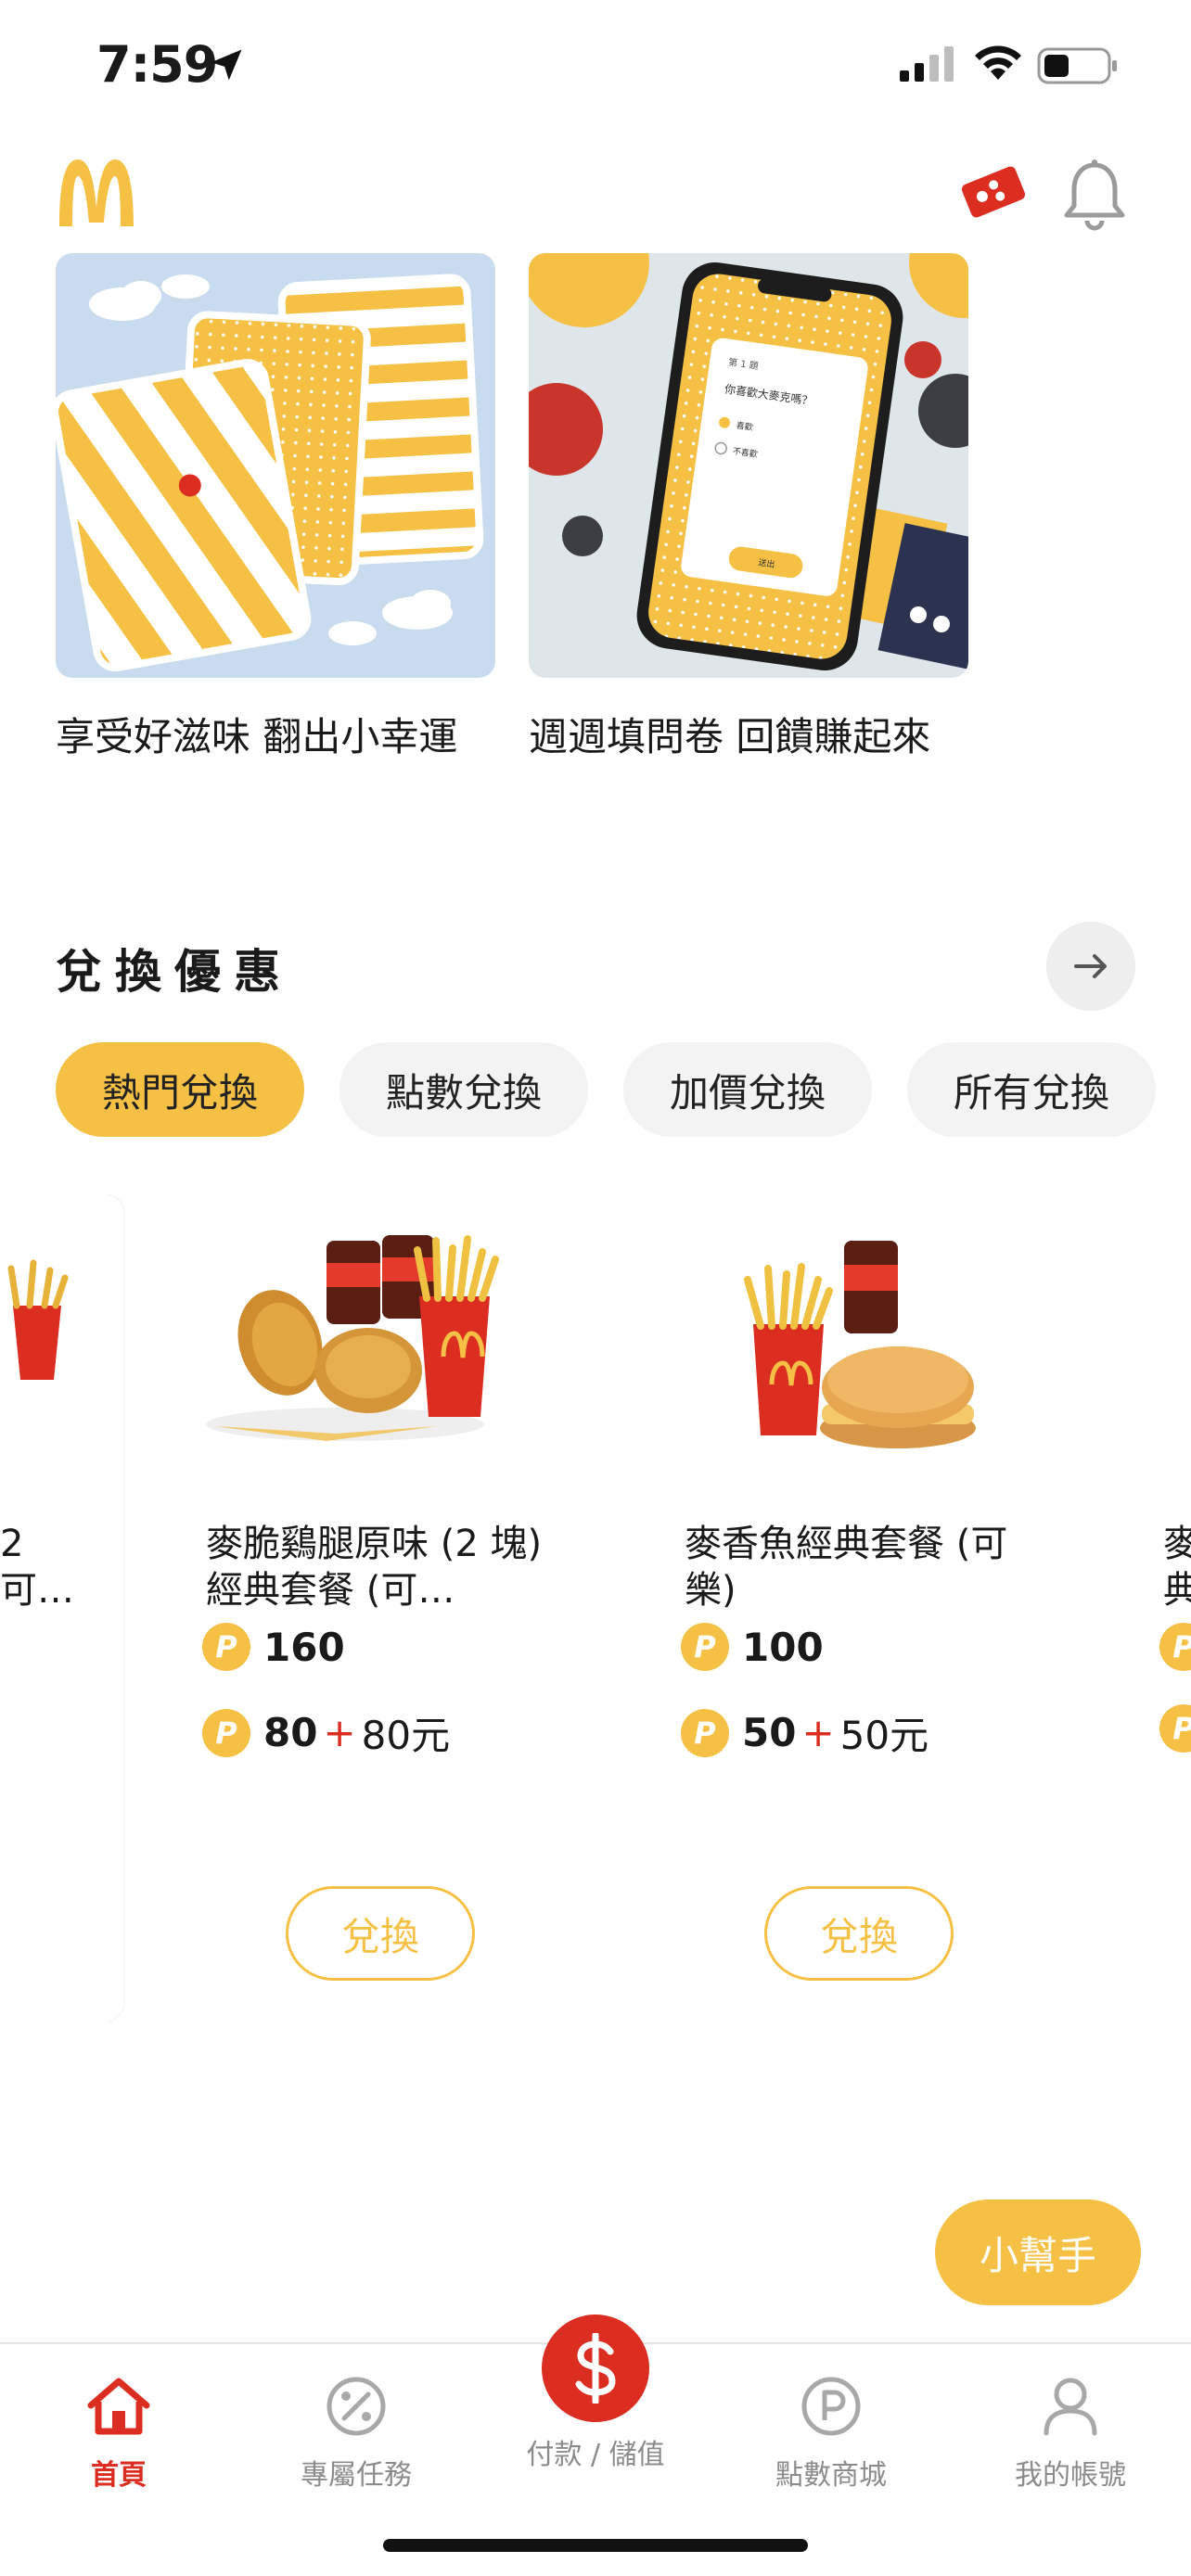 The image size is (1191, 2576). I want to click on nav-label: 付款 / 儲值, so click(595, 2455).